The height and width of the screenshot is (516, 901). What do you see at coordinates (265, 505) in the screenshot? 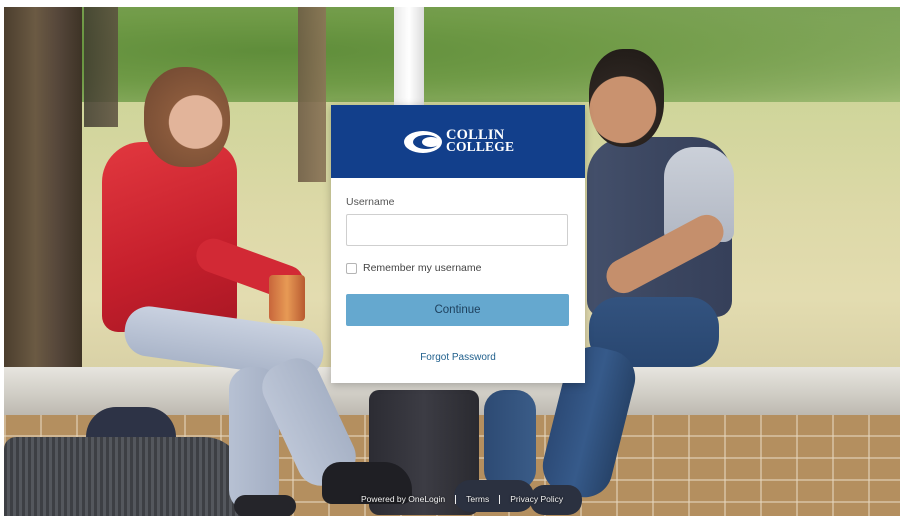
I see `sneaker` at bounding box center [265, 505].